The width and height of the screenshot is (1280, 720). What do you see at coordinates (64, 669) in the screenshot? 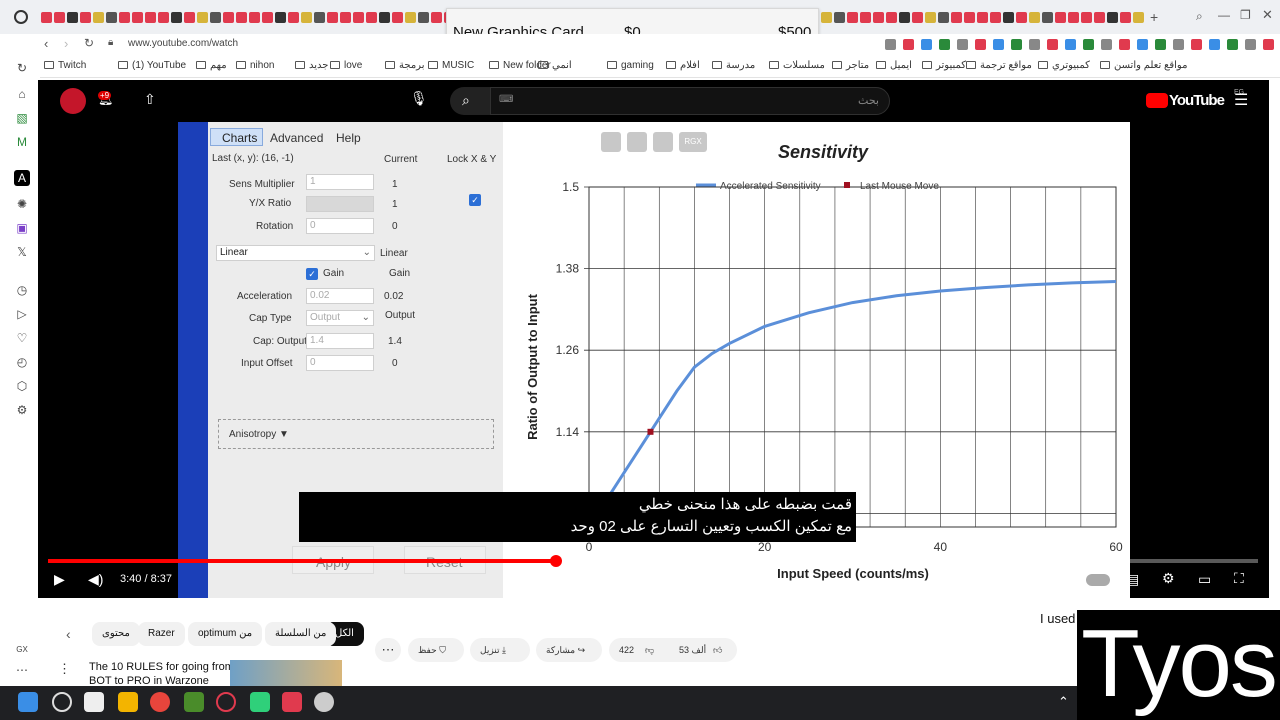
I see `rec-more-icon: ⋮` at bounding box center [64, 669].